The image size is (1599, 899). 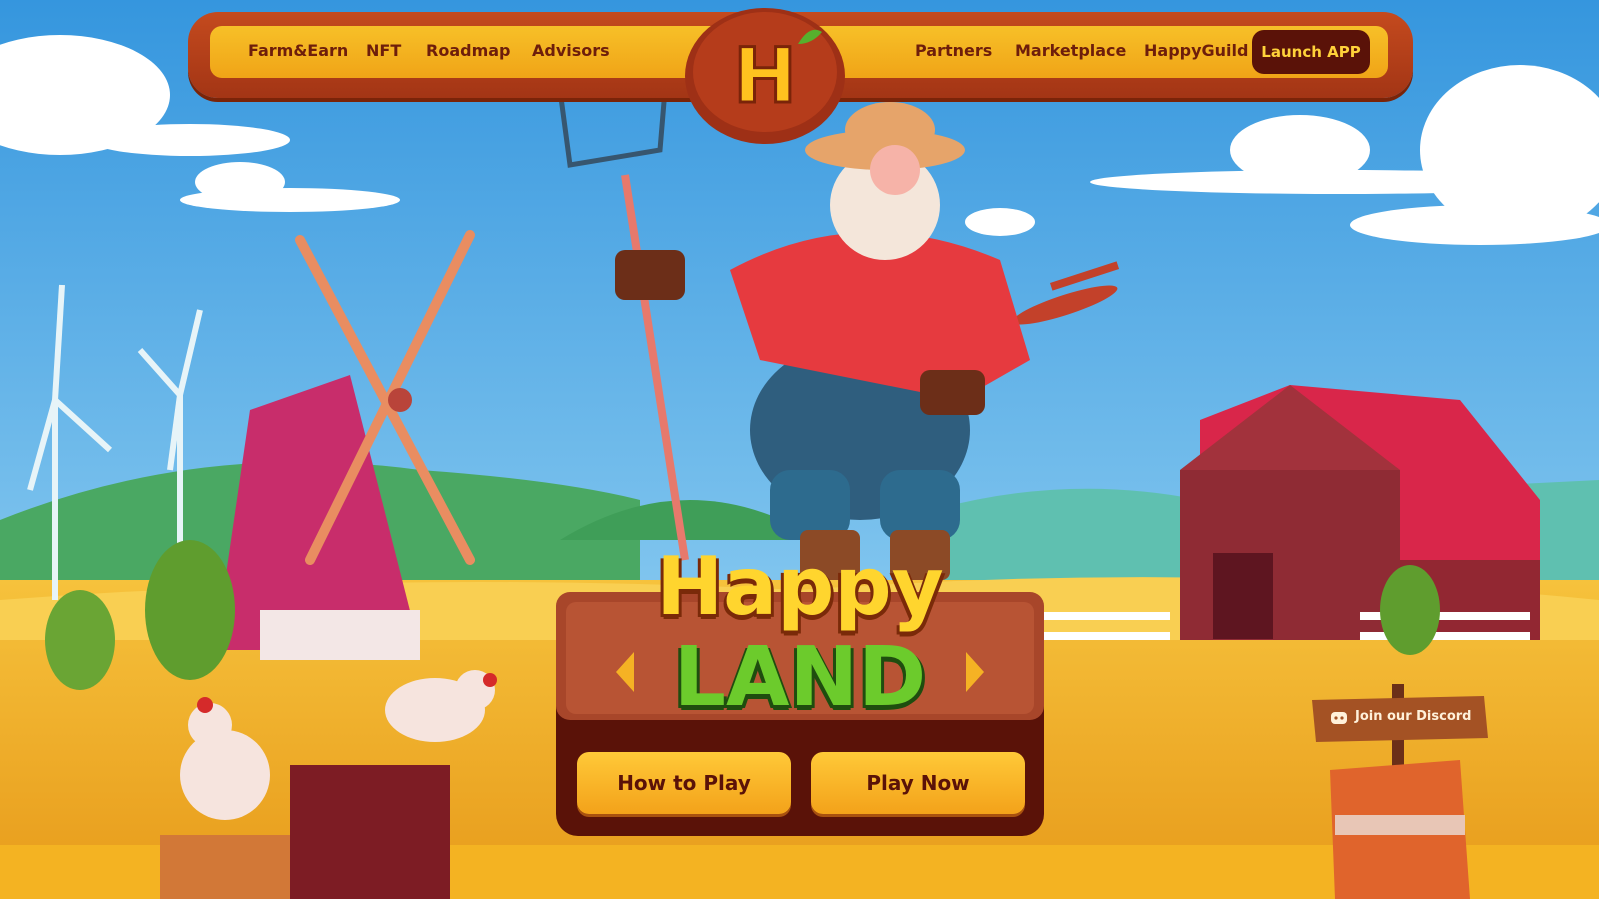 What do you see at coordinates (383, 50) in the screenshot?
I see `nav-link-nft: NFT` at bounding box center [383, 50].